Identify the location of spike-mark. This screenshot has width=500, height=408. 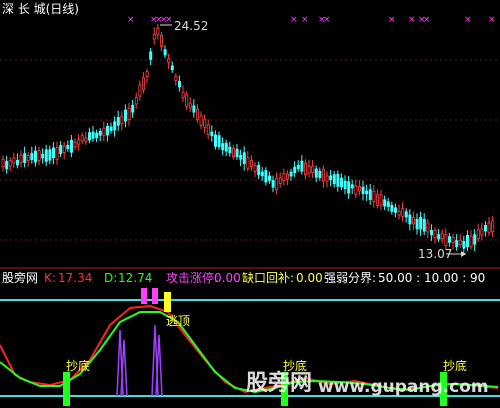
(159, 365).